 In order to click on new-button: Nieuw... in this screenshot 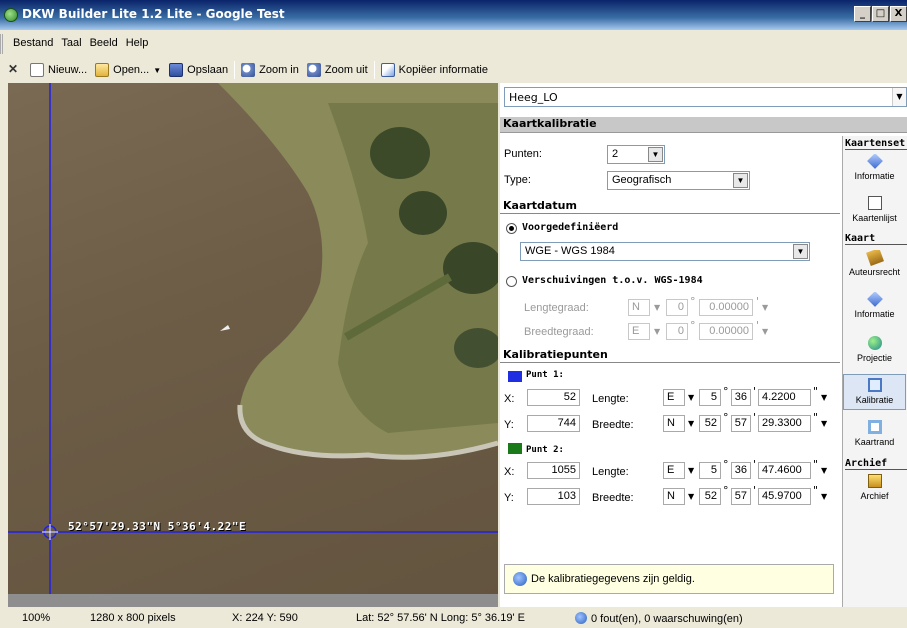, I will do `click(58, 70)`.